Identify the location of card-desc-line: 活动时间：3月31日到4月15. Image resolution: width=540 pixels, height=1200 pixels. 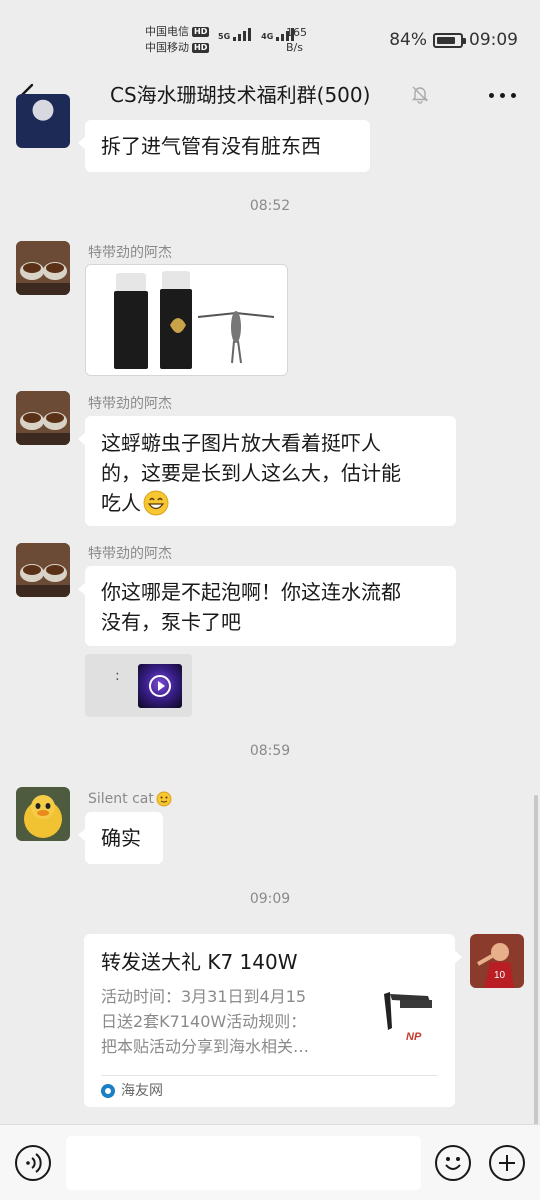
(204, 996).